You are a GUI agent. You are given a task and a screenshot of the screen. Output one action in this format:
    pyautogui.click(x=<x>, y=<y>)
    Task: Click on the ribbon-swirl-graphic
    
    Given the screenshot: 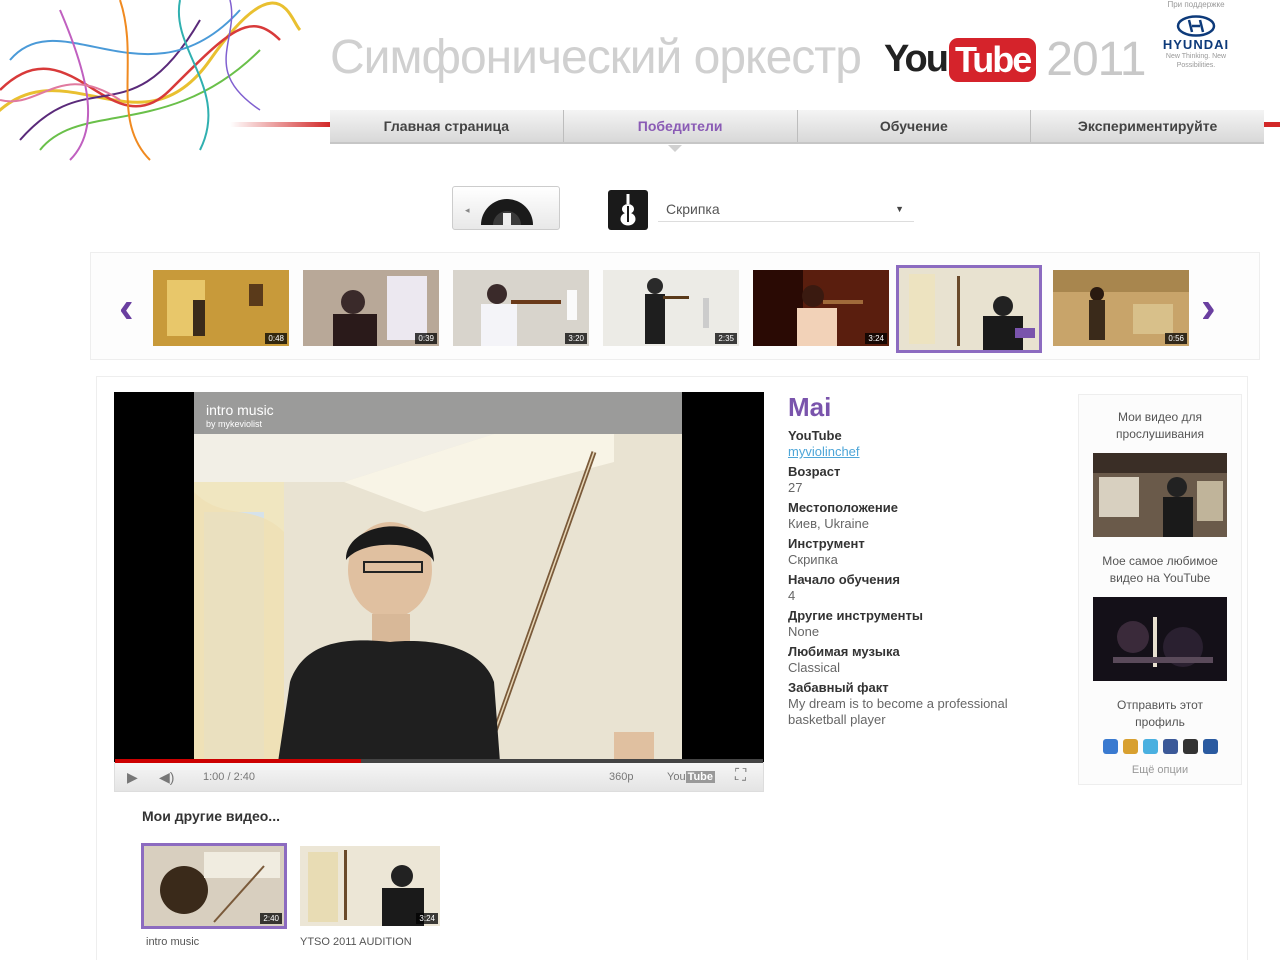 What is the action you would take?
    pyautogui.click(x=151, y=80)
    